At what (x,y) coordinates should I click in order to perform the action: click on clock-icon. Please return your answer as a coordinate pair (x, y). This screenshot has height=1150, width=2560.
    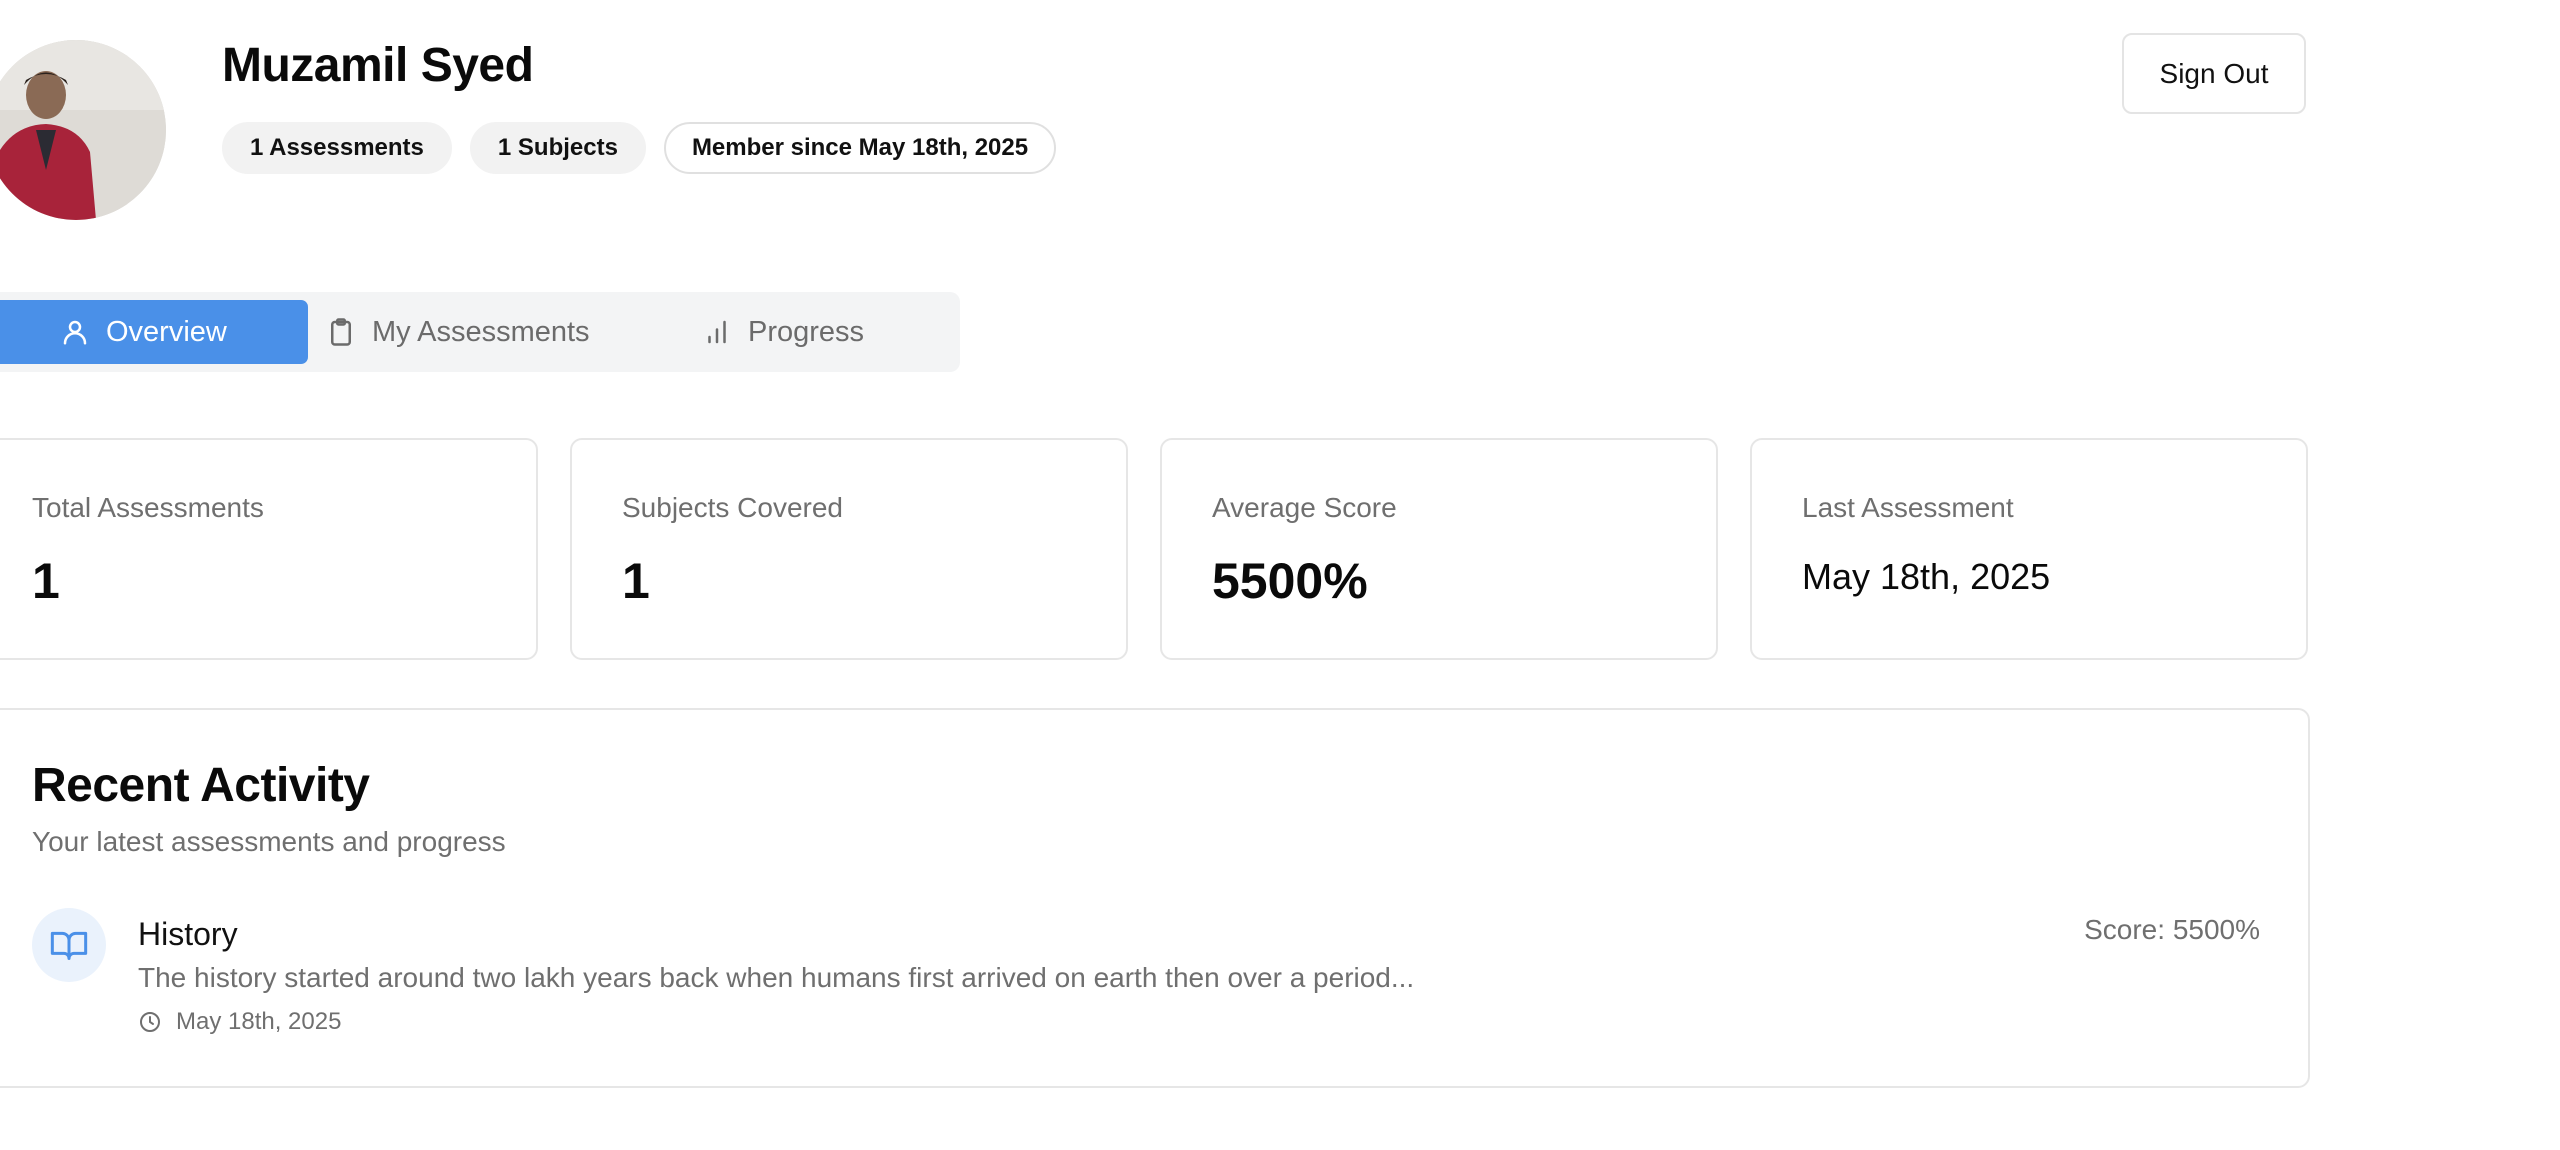
    Looking at the image, I should click on (150, 1022).